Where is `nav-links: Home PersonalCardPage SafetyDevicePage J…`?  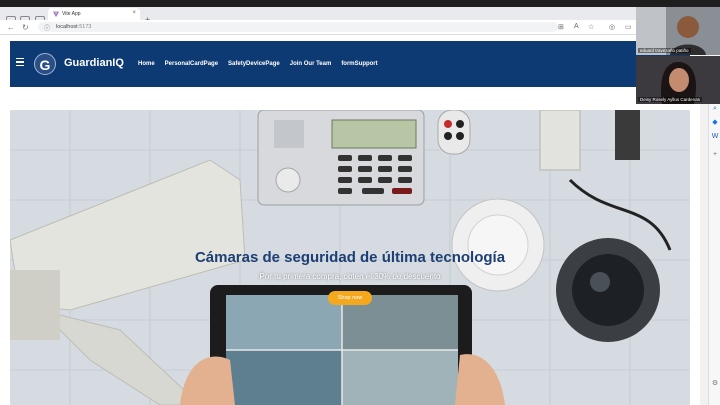 nav-links: Home PersonalCardPage SafetyDevicePage J… is located at coordinates (258, 64).